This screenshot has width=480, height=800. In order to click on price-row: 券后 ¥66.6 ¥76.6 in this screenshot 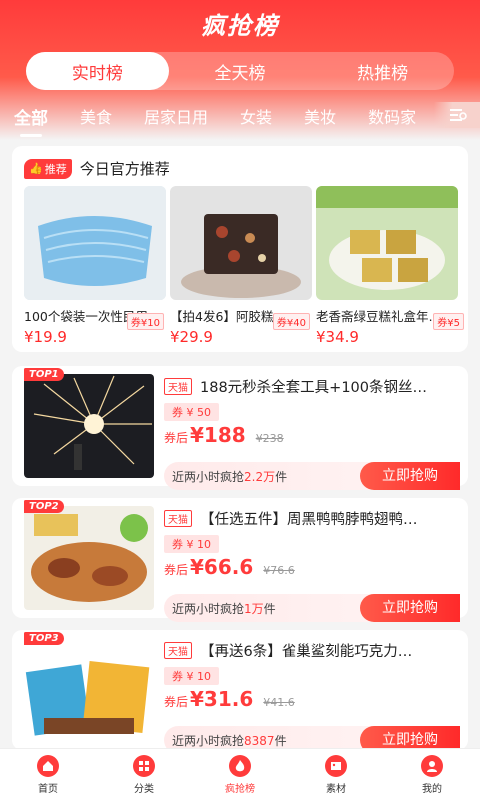, I will do `click(229, 567)`.